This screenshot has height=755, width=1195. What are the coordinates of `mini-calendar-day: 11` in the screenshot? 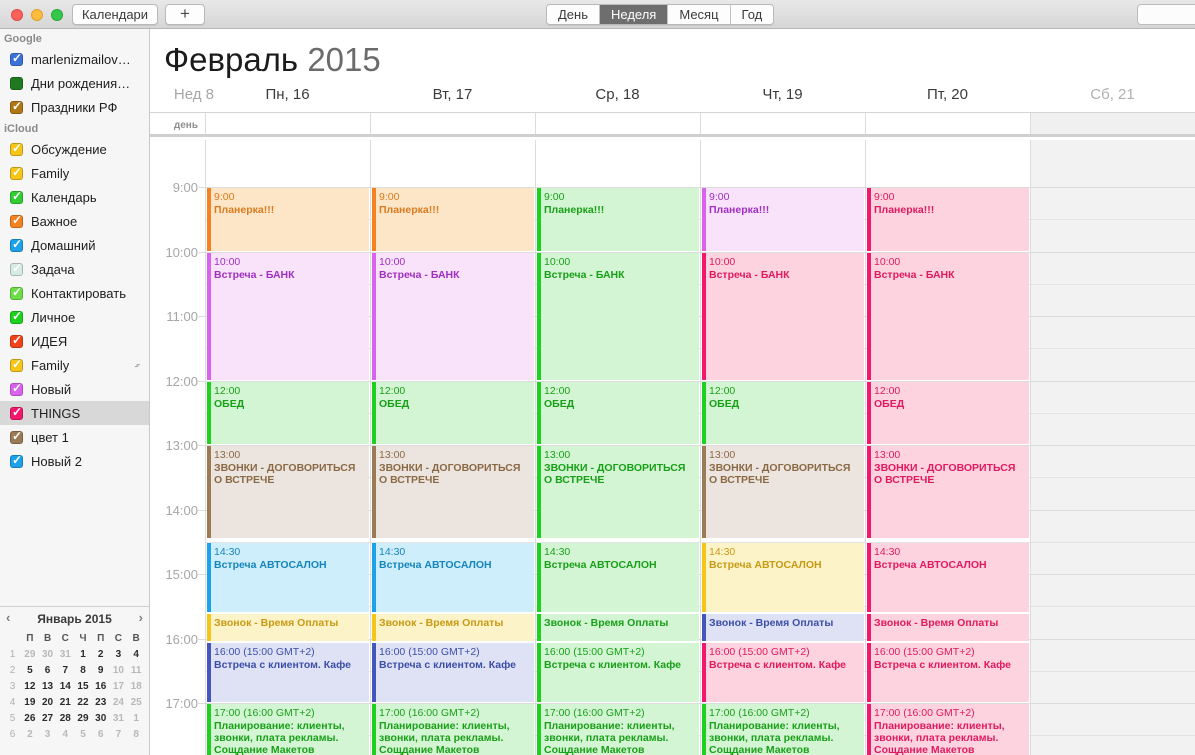 It's located at (136, 671).